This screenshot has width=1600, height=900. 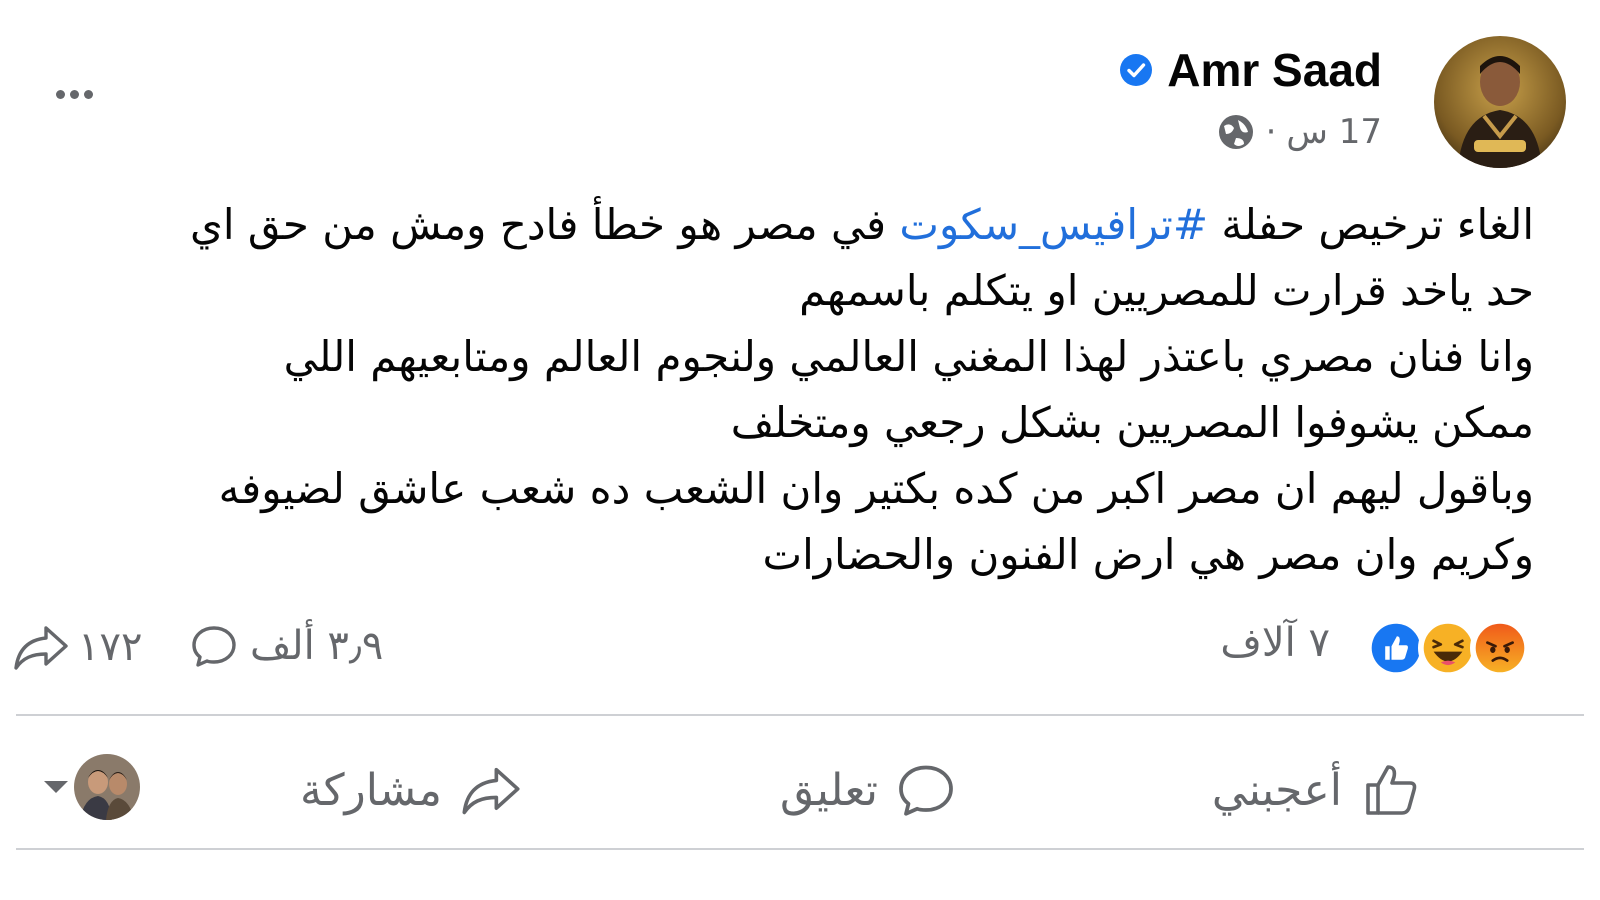 What do you see at coordinates (1396, 648) in the screenshot?
I see `like-reaction-icon` at bounding box center [1396, 648].